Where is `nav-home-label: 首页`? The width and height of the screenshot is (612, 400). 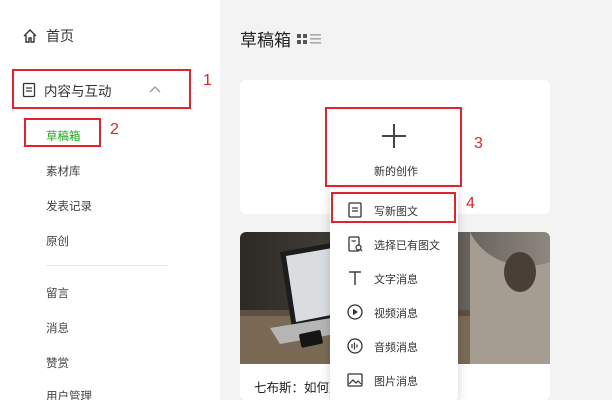
nav-home-label: 首页 is located at coordinates (60, 37).